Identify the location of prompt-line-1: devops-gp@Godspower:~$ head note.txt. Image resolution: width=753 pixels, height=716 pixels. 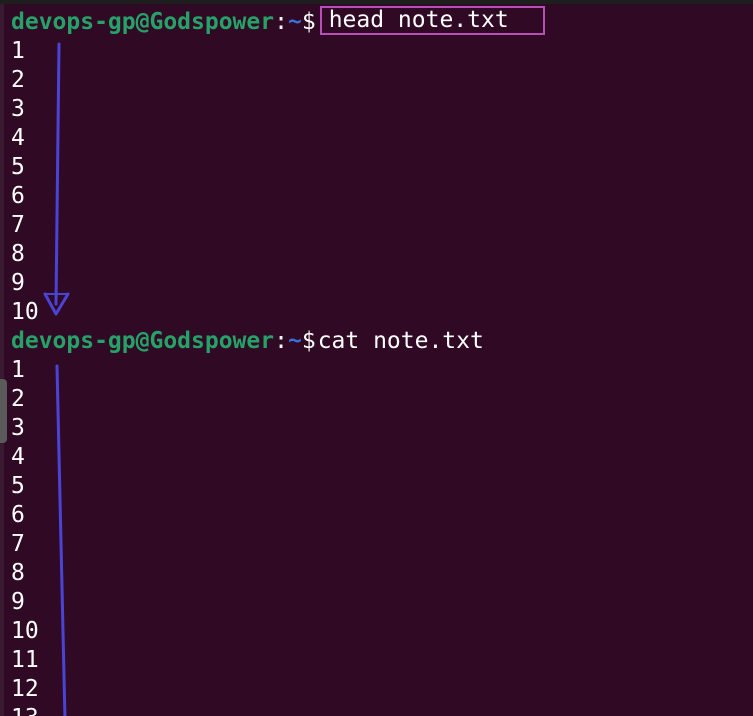
(278, 21).